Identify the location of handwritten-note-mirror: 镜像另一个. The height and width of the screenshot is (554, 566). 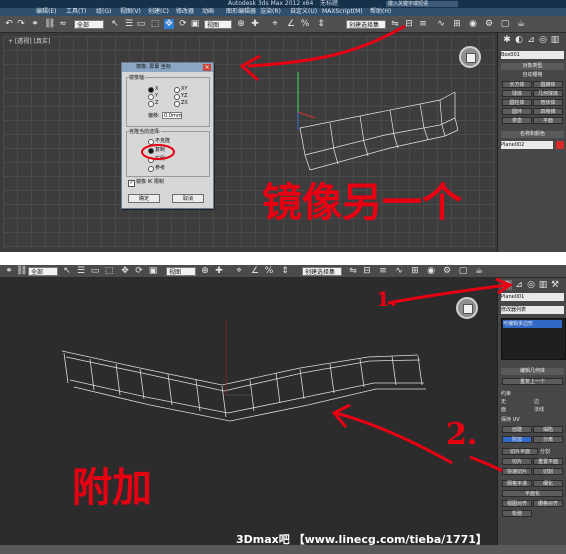
(362, 202).